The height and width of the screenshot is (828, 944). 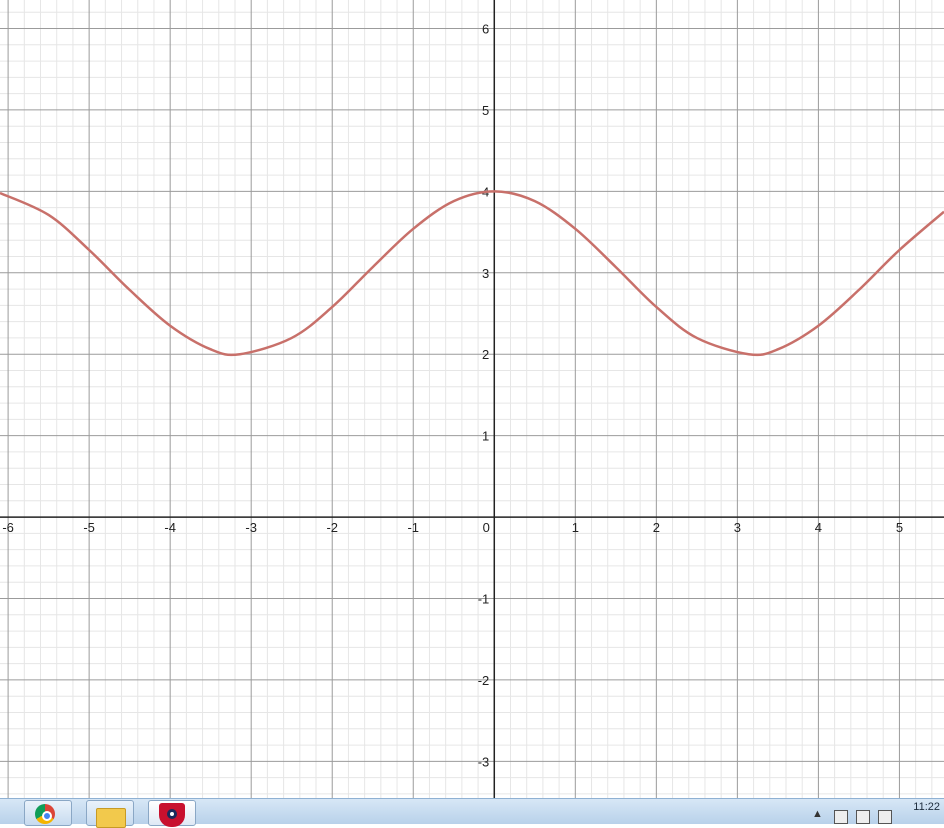 I want to click on taskbar-shield-button, so click(x=172, y=813).